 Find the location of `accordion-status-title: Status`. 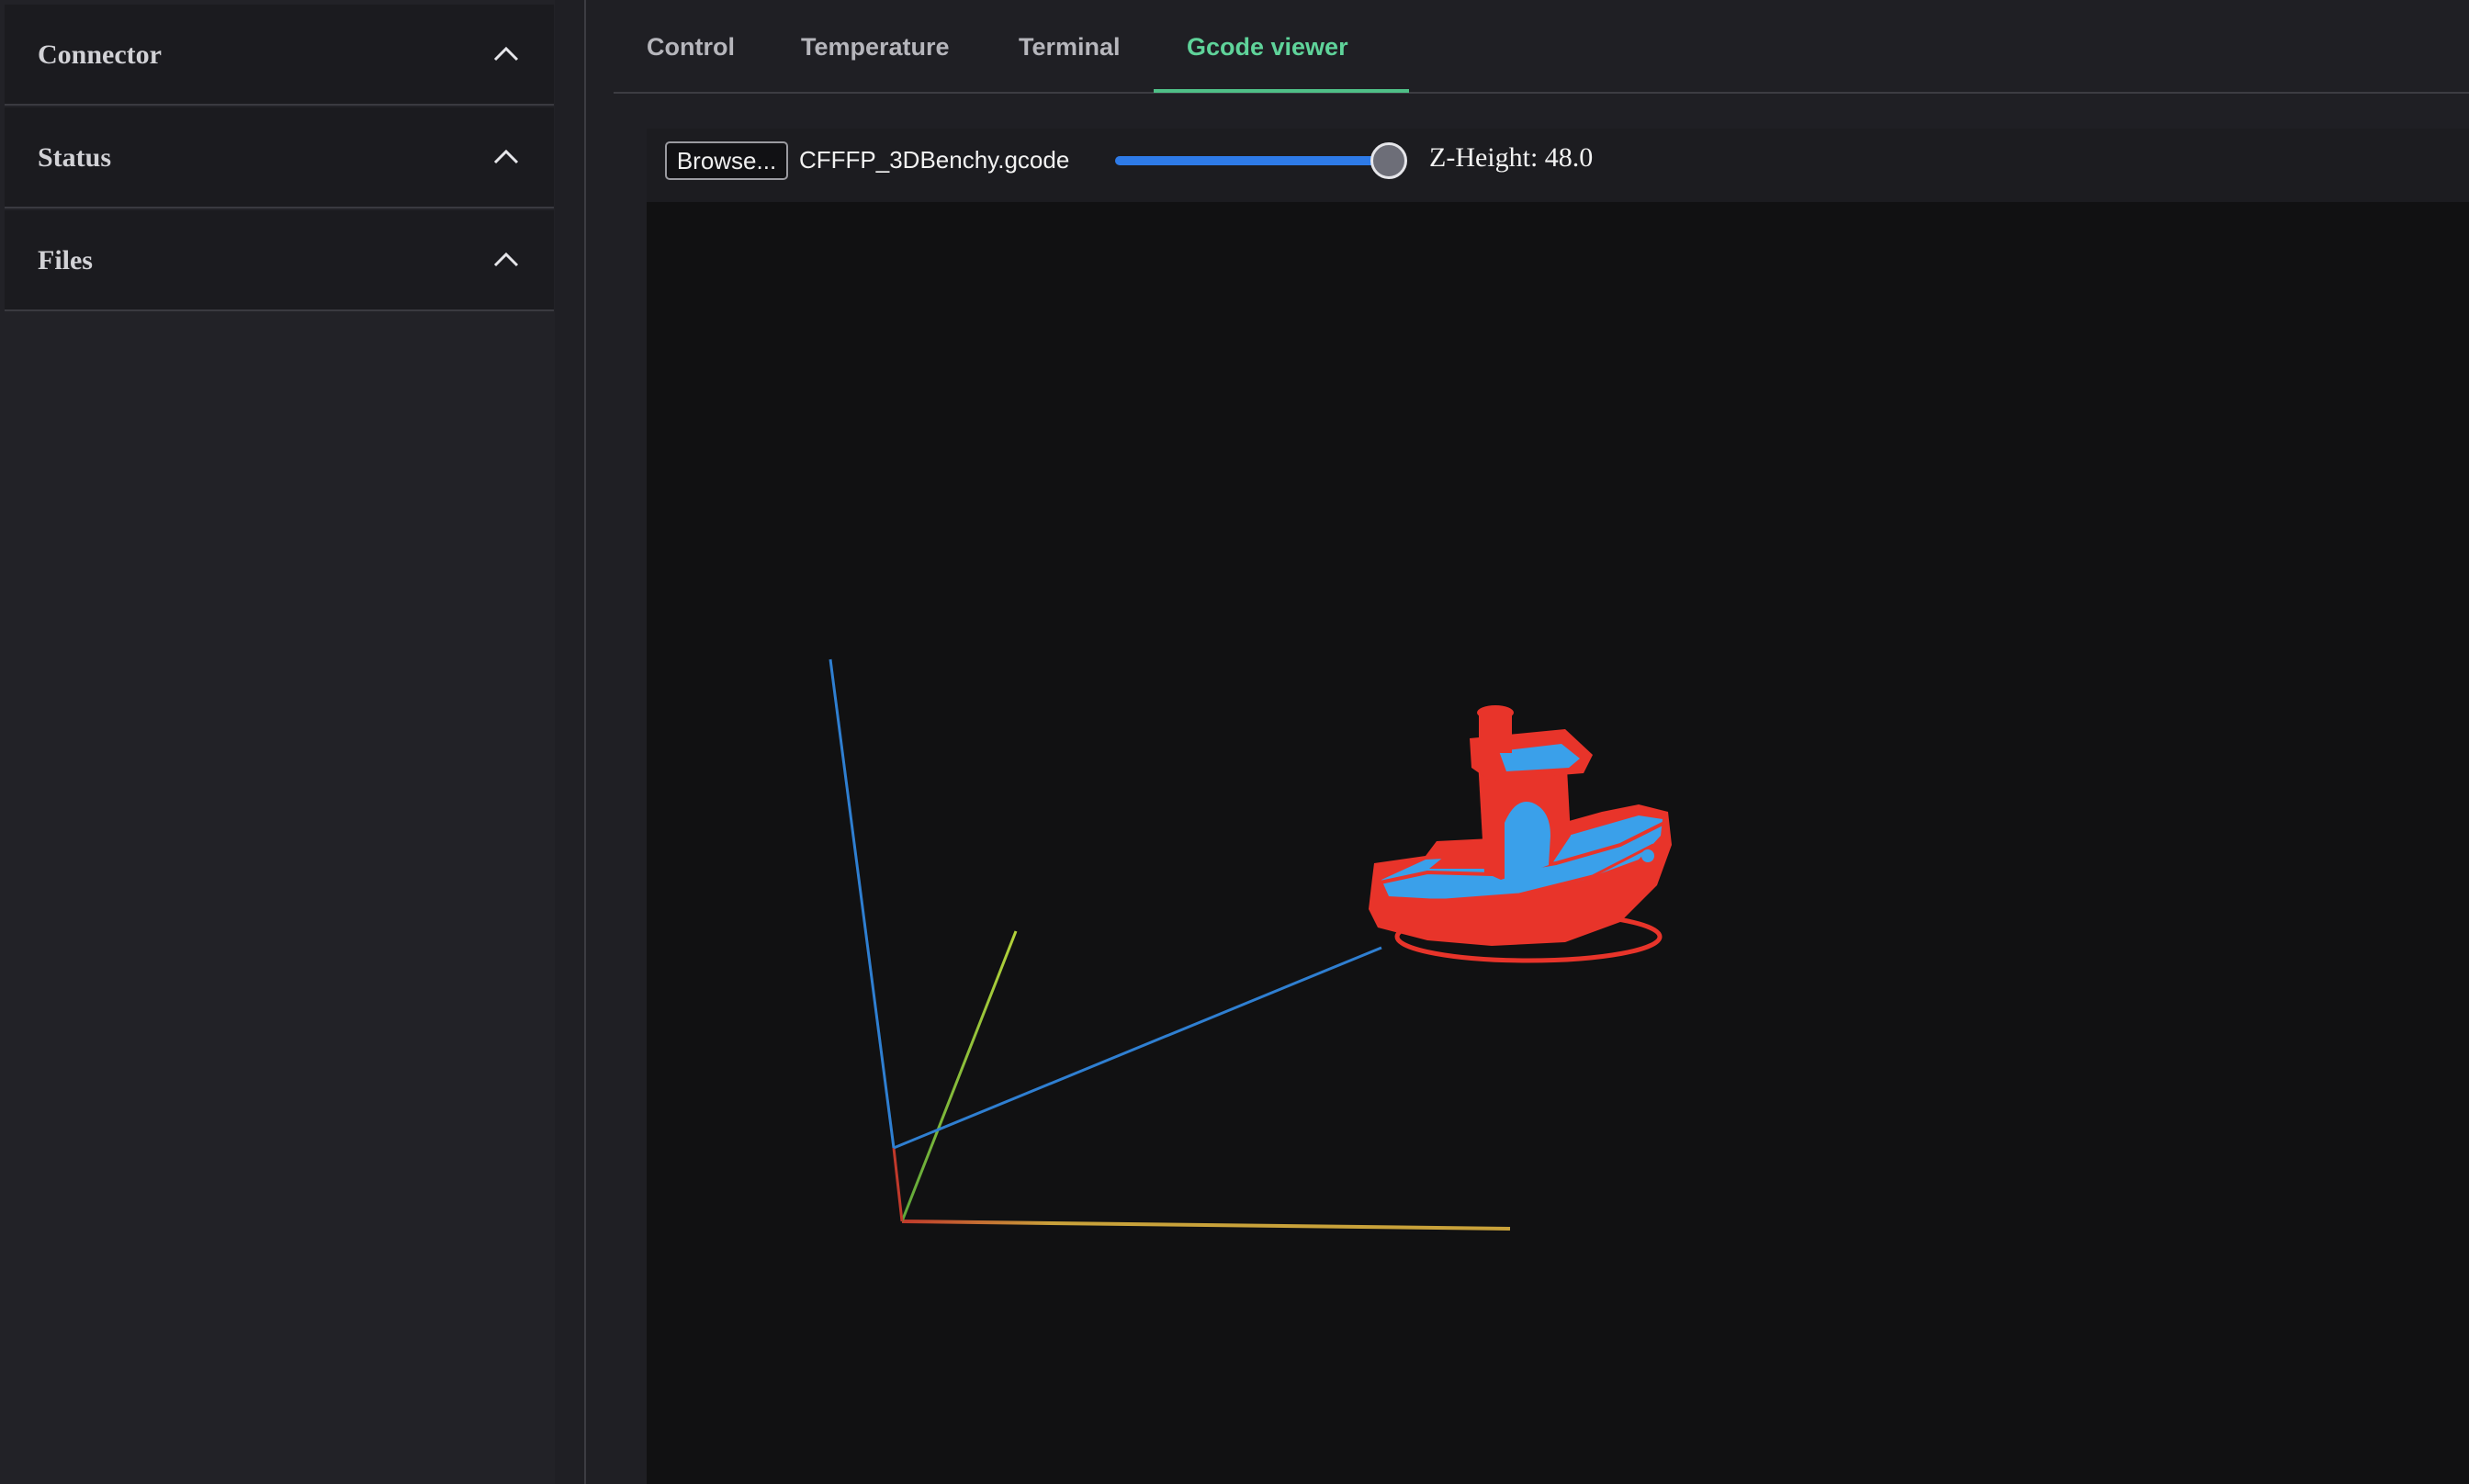

accordion-status-title: Status is located at coordinates (75, 157).